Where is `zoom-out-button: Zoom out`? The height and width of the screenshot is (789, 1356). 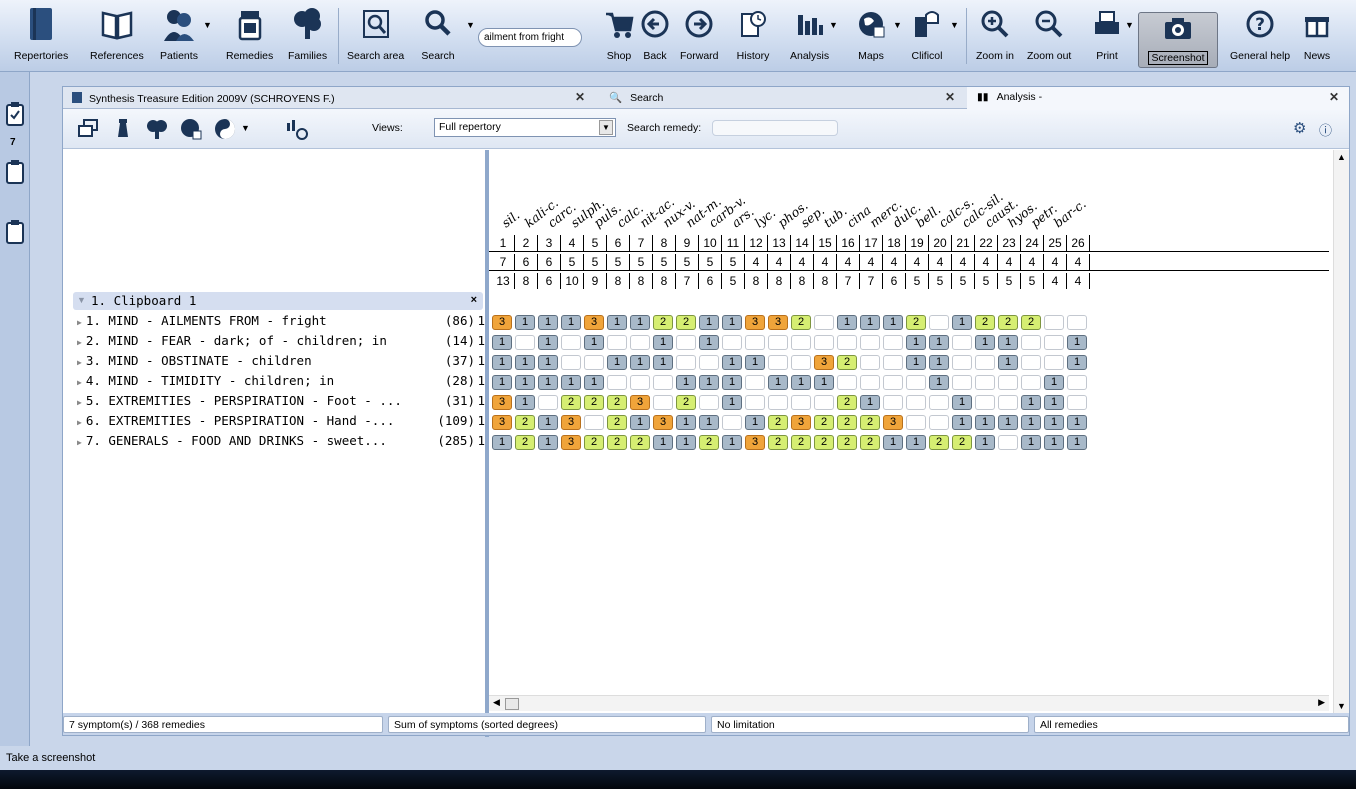 zoom-out-button: Zoom out is located at coordinates (1049, 36).